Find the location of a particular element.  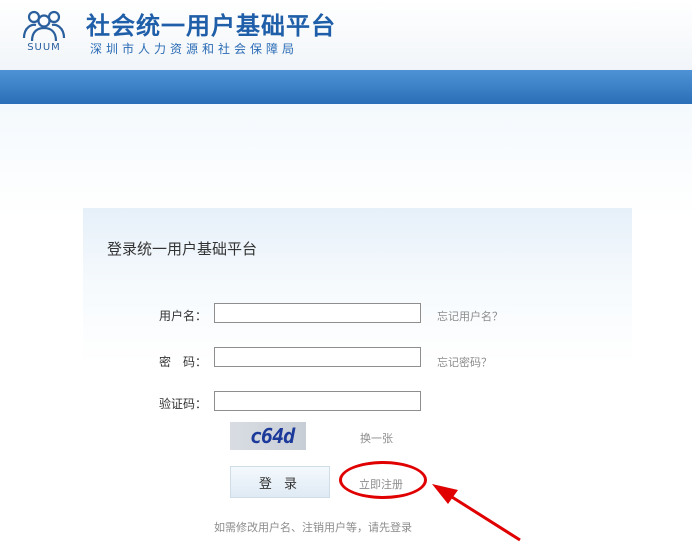

forgot-password-link: 忘记密码？ is located at coordinates (464, 362).